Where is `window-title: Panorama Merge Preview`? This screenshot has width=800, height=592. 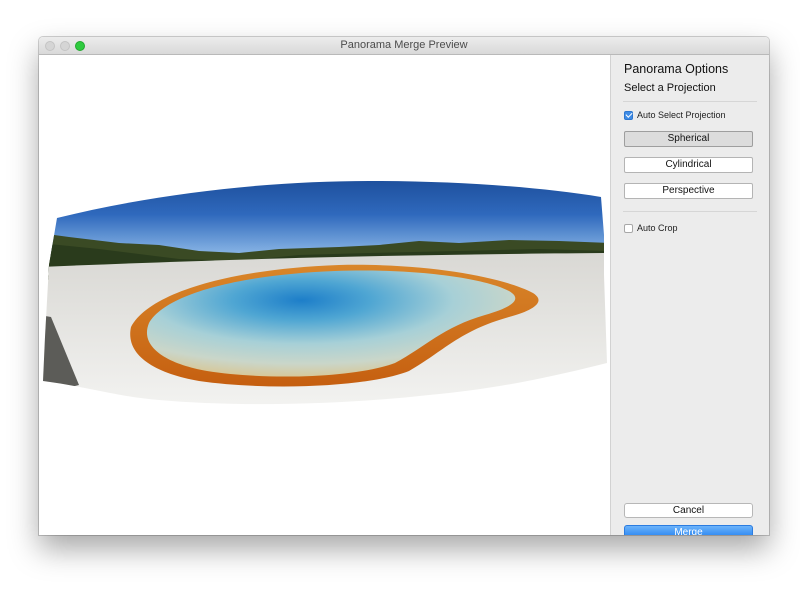
window-title: Panorama Merge Preview is located at coordinates (404, 45).